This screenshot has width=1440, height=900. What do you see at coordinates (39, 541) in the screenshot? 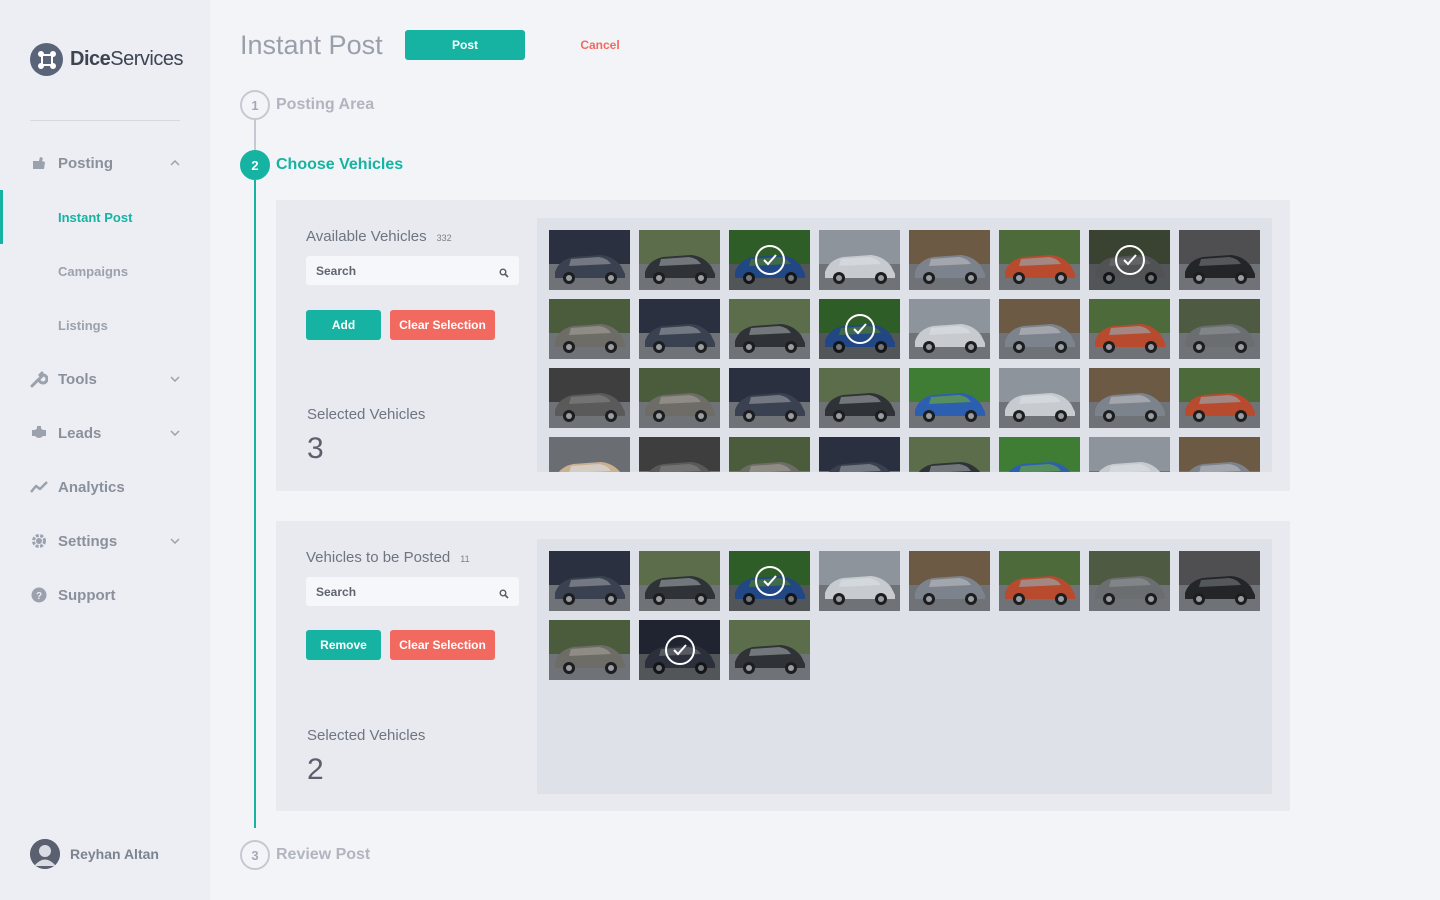
I see `gear-icon` at bounding box center [39, 541].